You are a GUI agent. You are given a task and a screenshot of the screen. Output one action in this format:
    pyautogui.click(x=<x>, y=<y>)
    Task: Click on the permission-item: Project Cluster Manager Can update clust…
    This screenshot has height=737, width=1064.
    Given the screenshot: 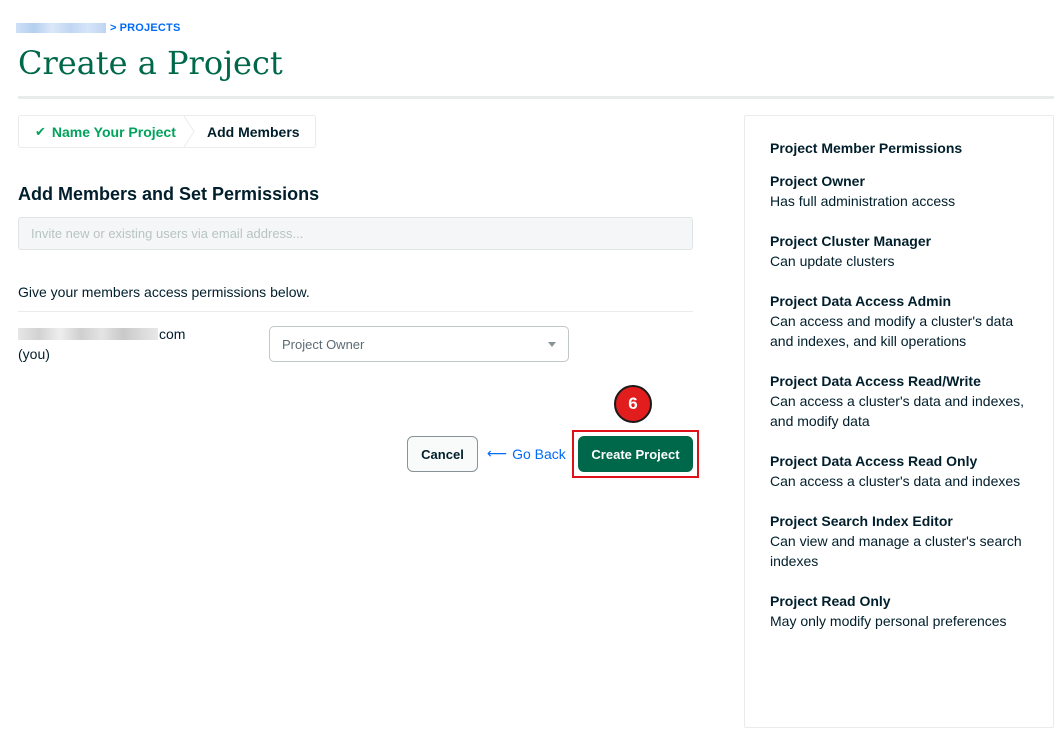 What is the action you would take?
    pyautogui.click(x=899, y=251)
    